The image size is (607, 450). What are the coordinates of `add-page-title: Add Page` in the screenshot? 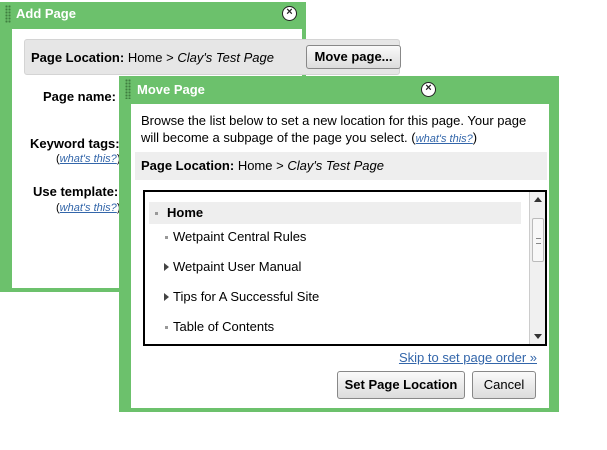 It's located at (46, 13).